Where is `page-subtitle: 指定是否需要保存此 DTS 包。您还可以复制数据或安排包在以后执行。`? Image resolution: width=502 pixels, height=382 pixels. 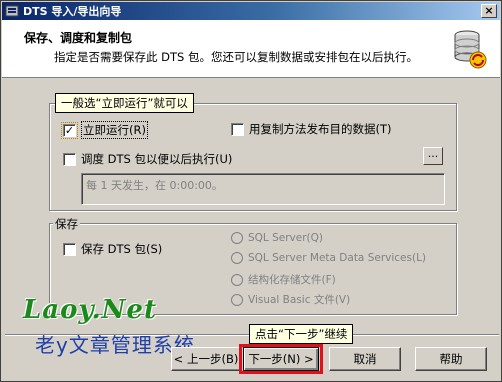
page-subtitle: 指定是否需要保存此 DTS 包。您还可以复制数据或安排包在以后执行。 is located at coordinates (236, 57).